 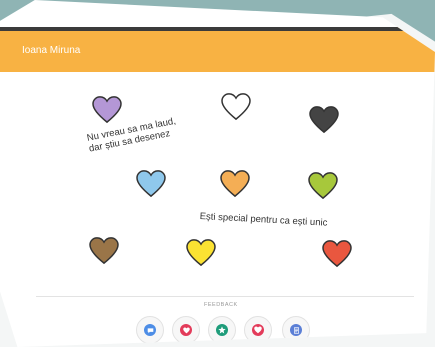 What do you see at coordinates (258, 330) in the screenshot?
I see `heart-filled-icon` at bounding box center [258, 330].